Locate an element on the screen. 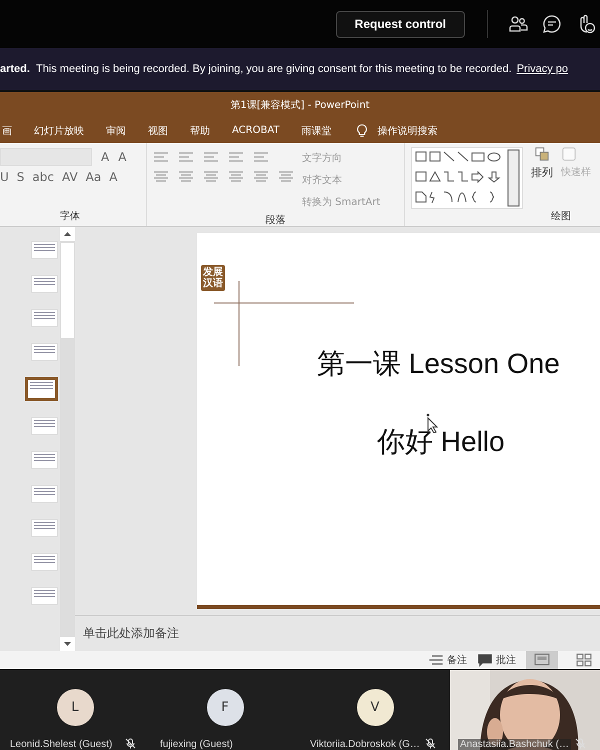 This screenshot has width=600, height=750. ribbon-tab: 画 is located at coordinates (7, 131).